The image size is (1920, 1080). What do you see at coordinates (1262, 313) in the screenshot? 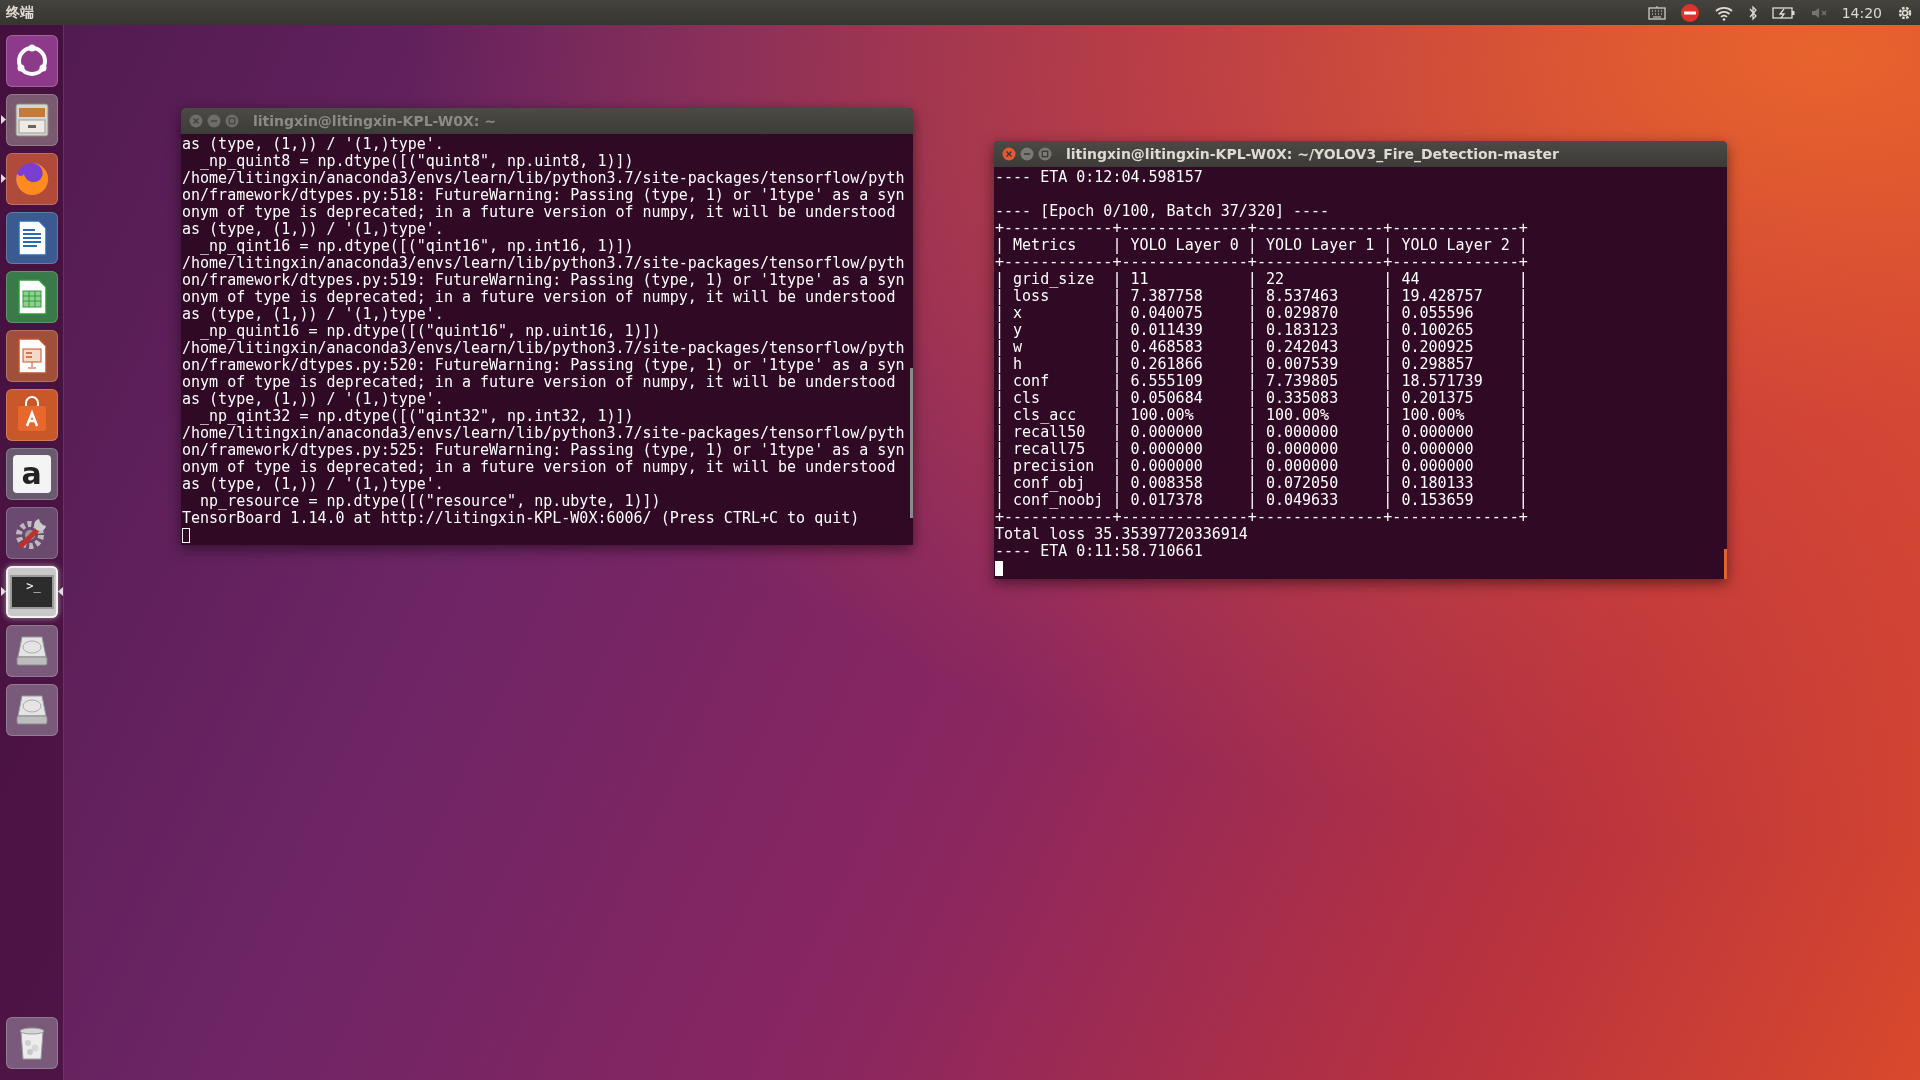
I see `terminal-line: | x | 0.040075 | 0.029870 | 0.055596 |` at bounding box center [1262, 313].